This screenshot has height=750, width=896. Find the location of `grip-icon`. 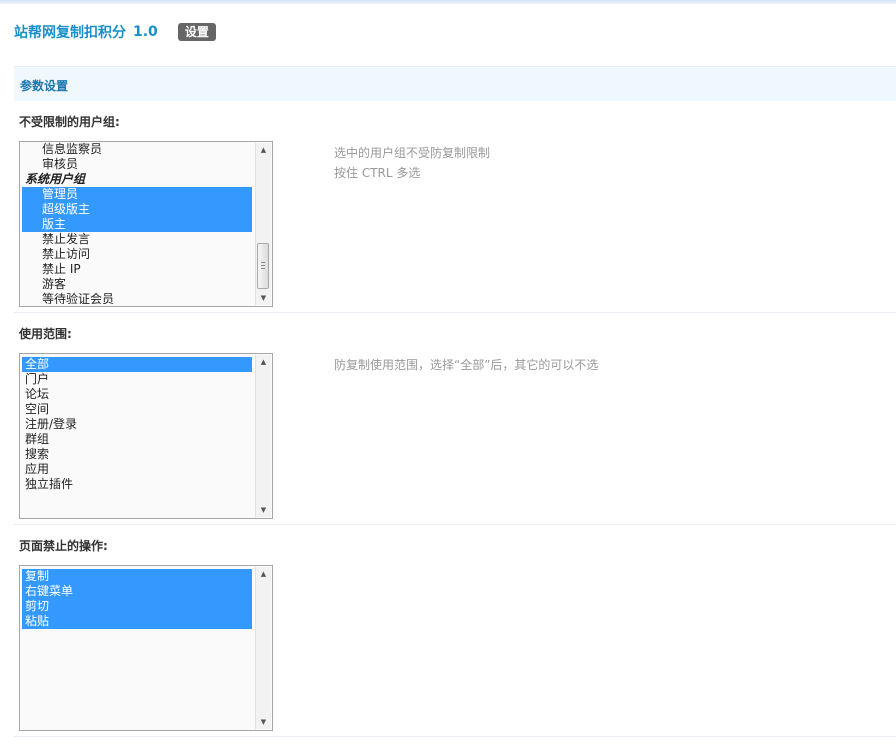

grip-icon is located at coordinates (263, 266).